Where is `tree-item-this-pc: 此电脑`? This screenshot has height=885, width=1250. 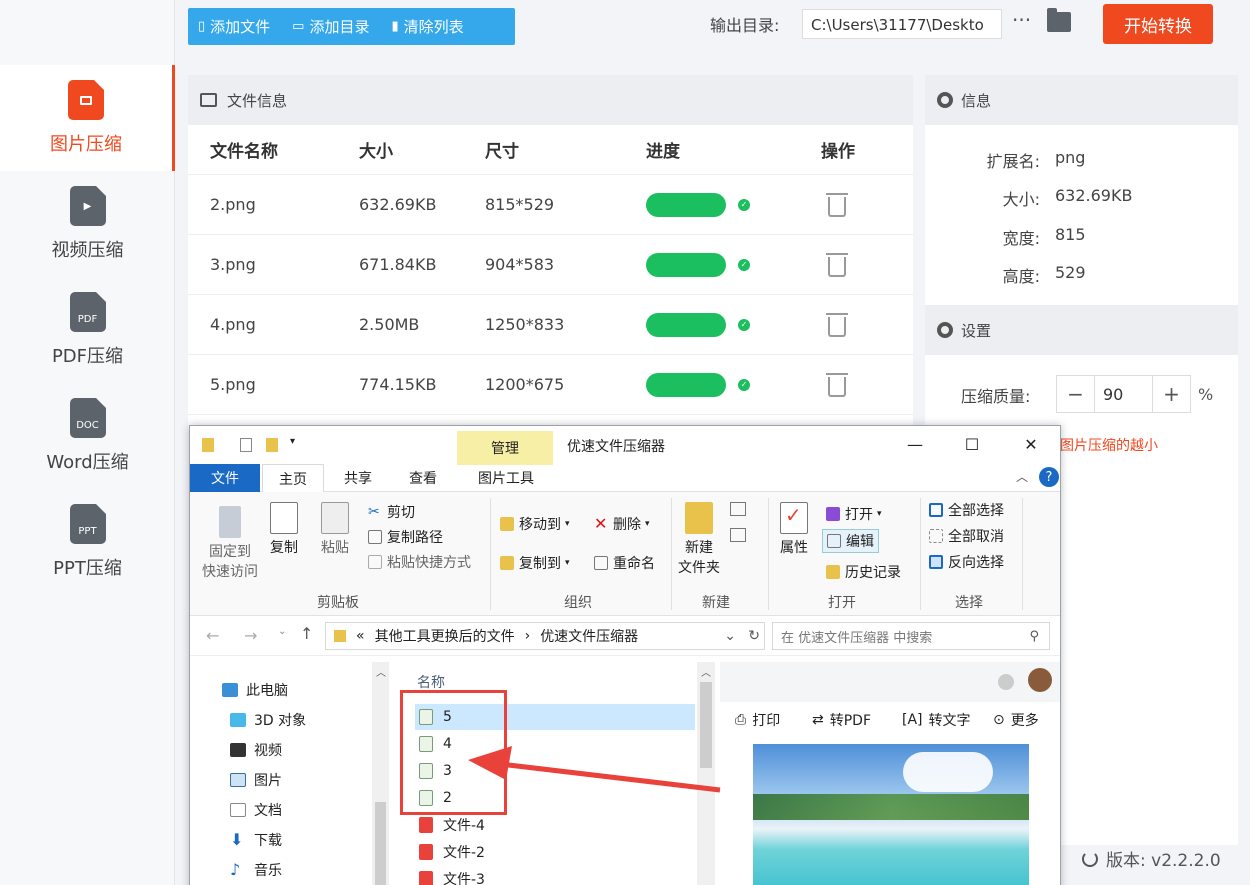
tree-item-this-pc: 此电脑 is located at coordinates (255, 690).